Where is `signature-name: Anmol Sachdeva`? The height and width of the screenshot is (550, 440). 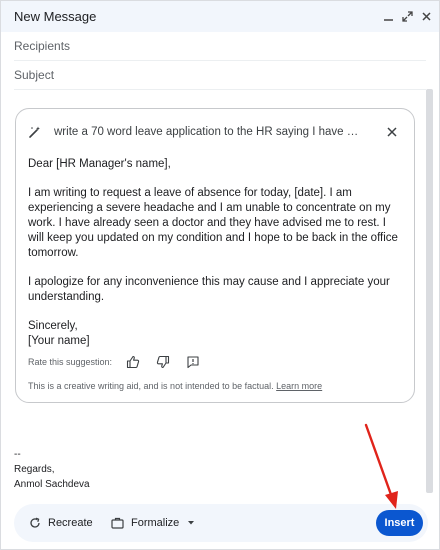 signature-name: Anmol Sachdeva is located at coordinates (52, 484).